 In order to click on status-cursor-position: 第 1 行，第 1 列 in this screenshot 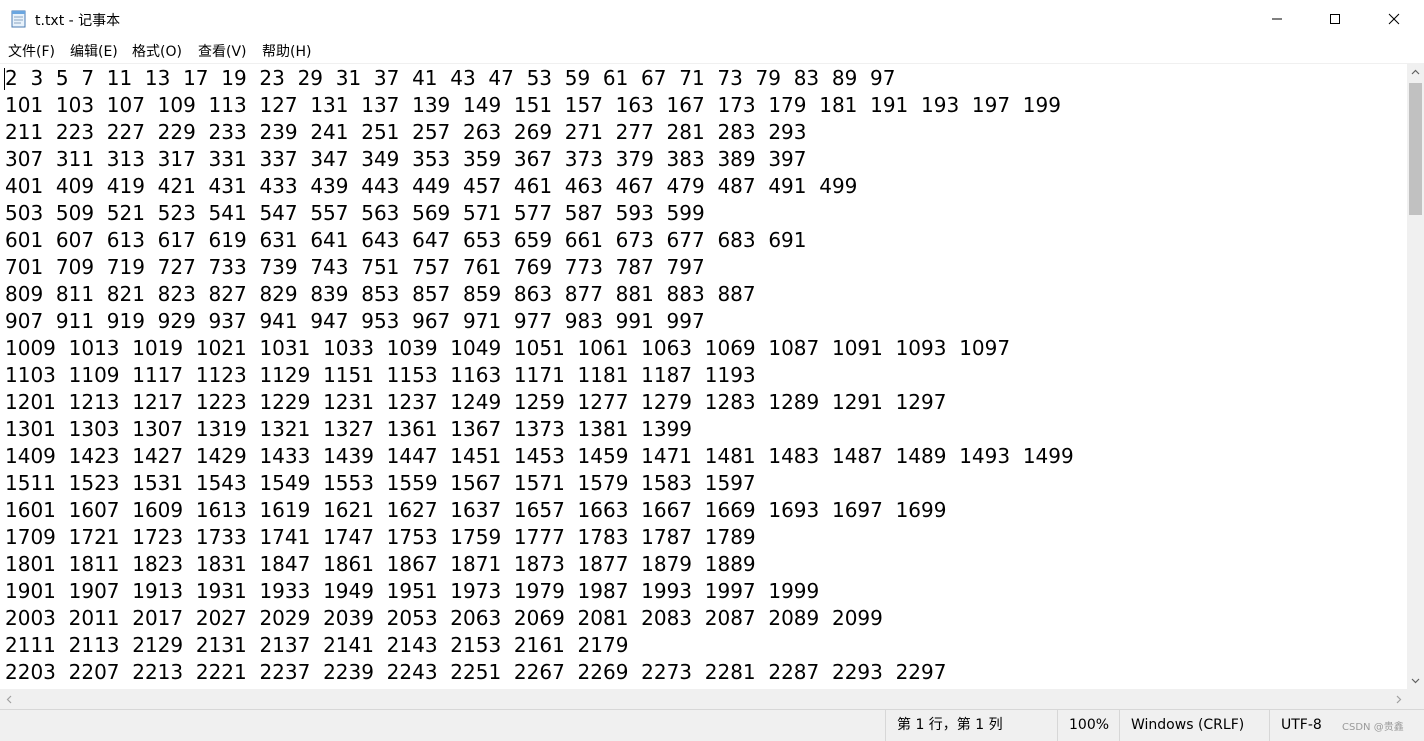, I will do `click(971, 725)`.